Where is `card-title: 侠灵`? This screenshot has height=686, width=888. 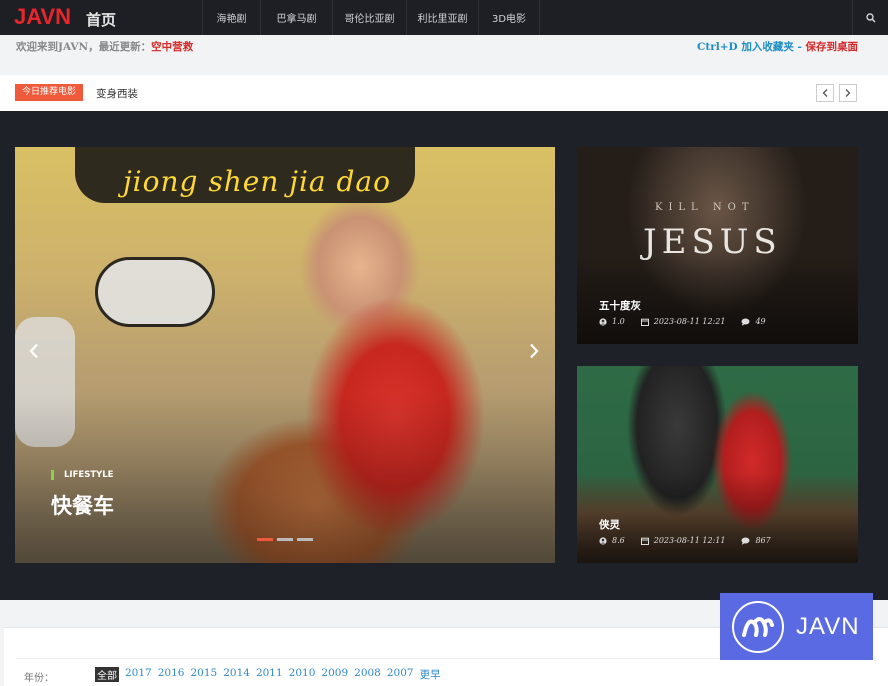
card-title: 侠灵 is located at coordinates (609, 524).